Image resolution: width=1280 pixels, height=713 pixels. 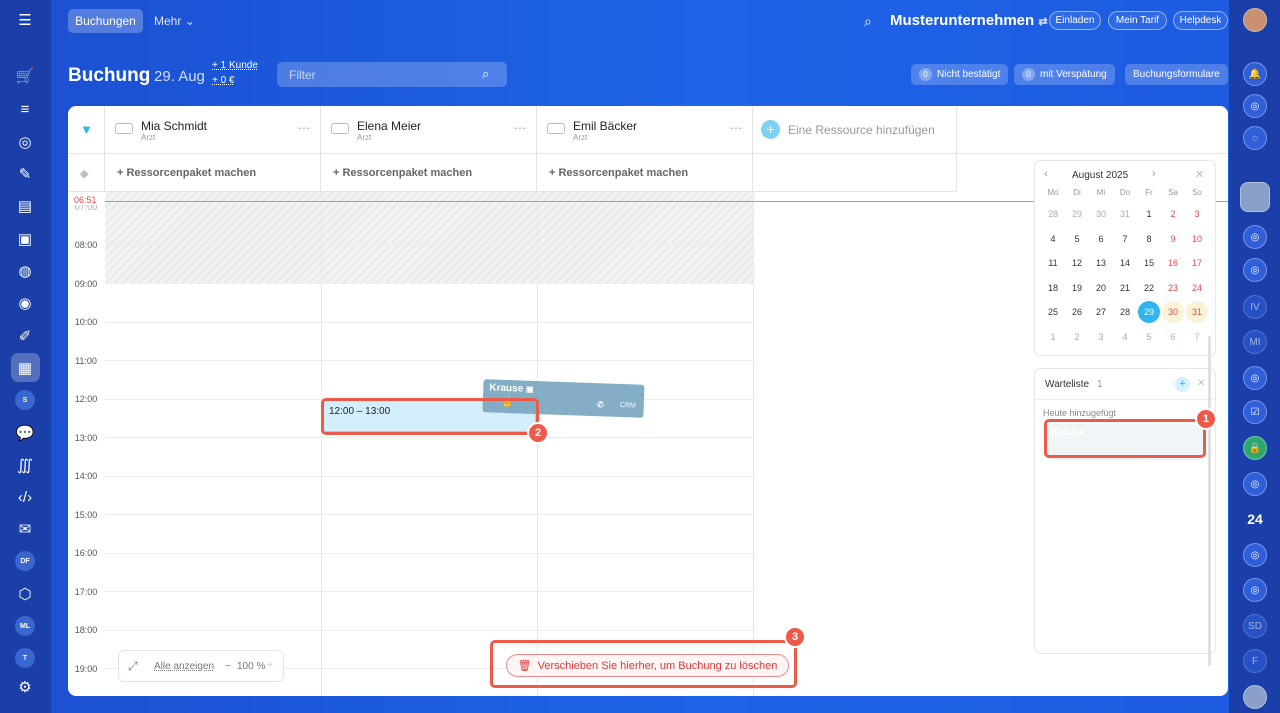 What do you see at coordinates (429, 130) in the screenshot?
I see `resource-header-2: Elena Meier Arzt ⋯` at bounding box center [429, 130].